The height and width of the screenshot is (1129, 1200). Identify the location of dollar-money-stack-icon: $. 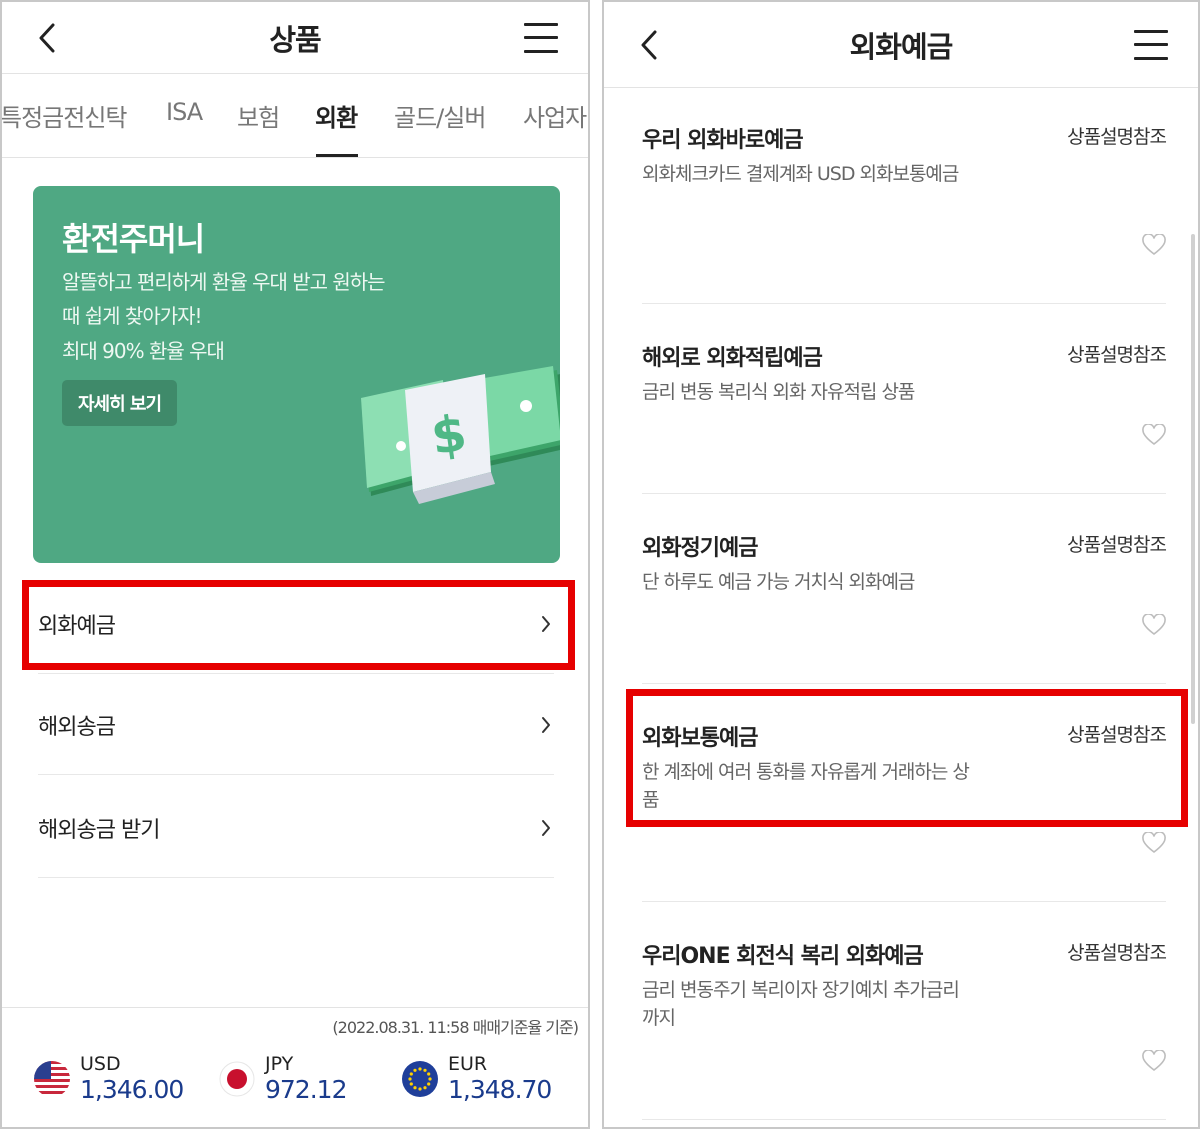
(460, 435).